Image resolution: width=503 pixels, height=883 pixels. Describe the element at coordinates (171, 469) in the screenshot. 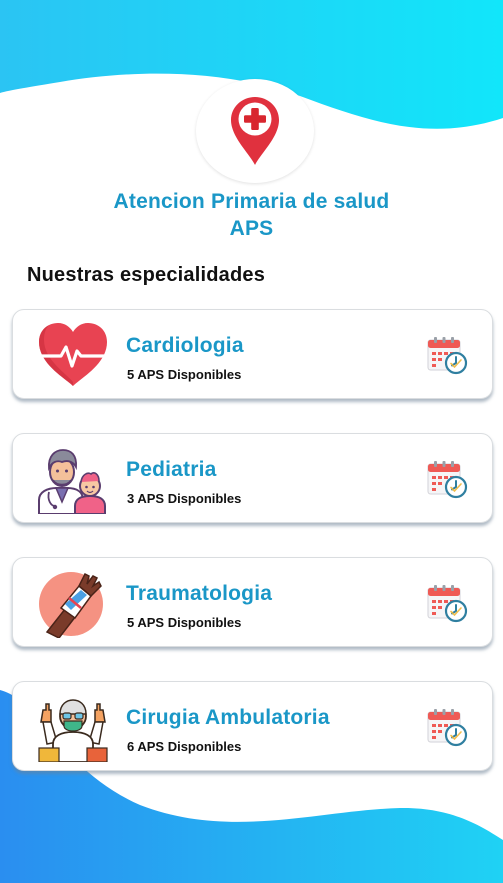

I see `specialty-name: Pediatria` at that location.